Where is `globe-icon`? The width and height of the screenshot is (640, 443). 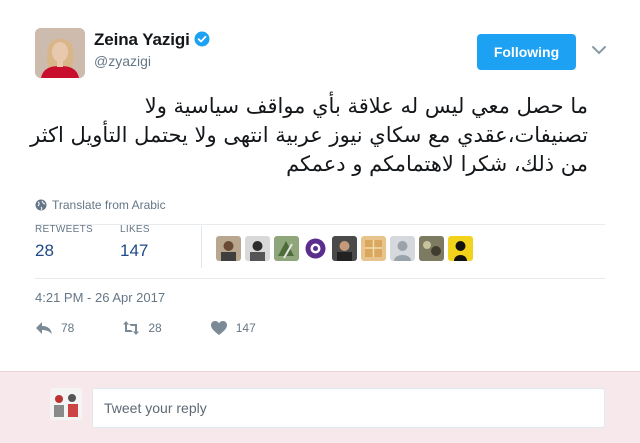
globe-icon is located at coordinates (41, 205).